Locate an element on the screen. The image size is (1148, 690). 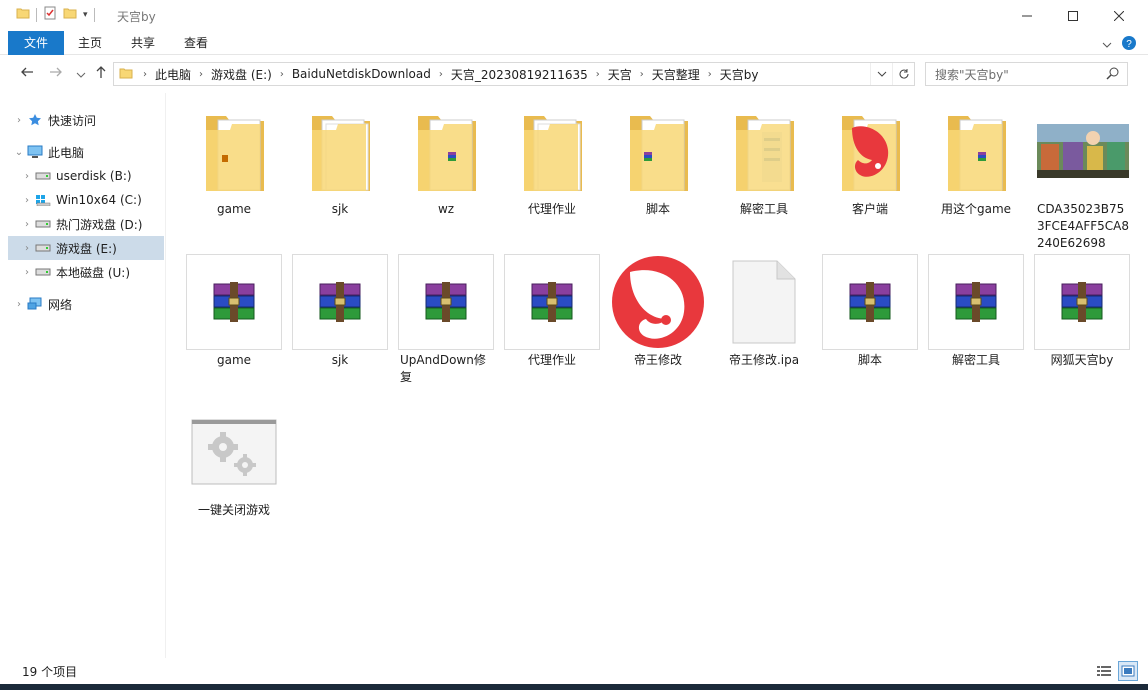
batch-file-item: 一键关闭游戏 is located at coordinates (234, 461).